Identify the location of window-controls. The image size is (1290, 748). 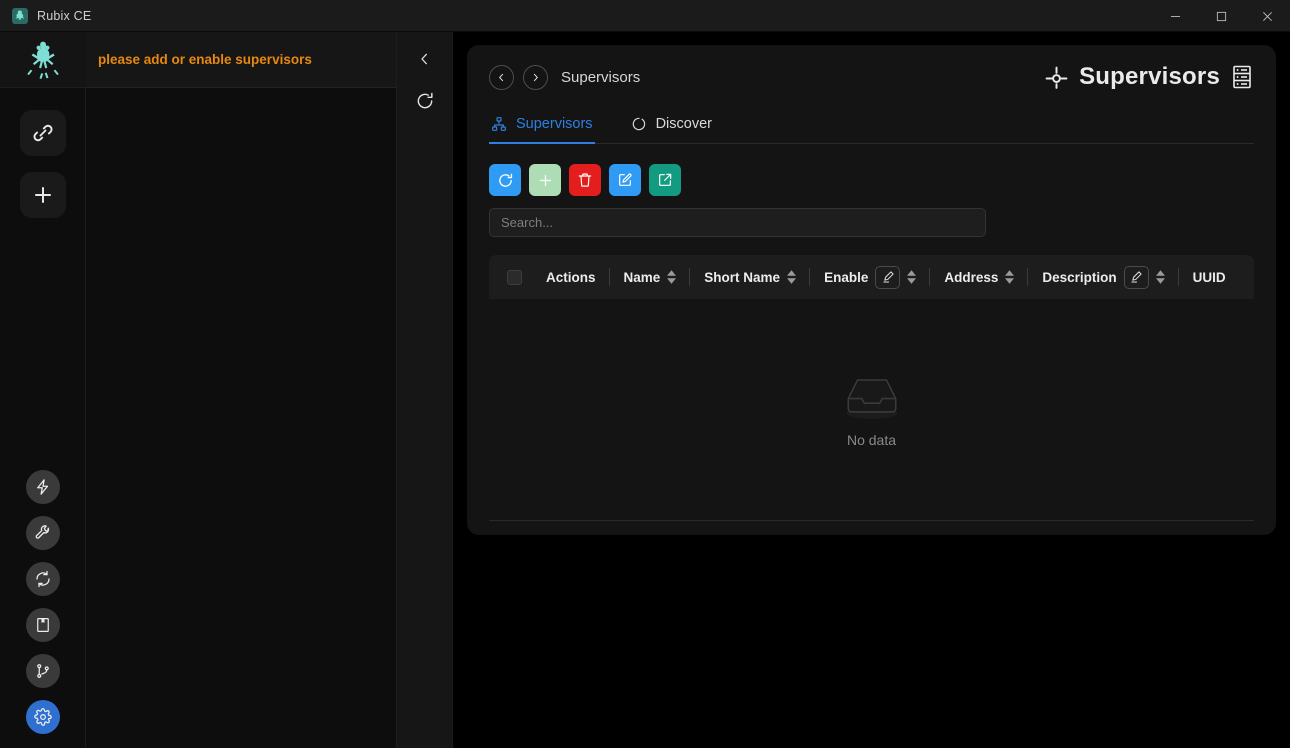
(1221, 16).